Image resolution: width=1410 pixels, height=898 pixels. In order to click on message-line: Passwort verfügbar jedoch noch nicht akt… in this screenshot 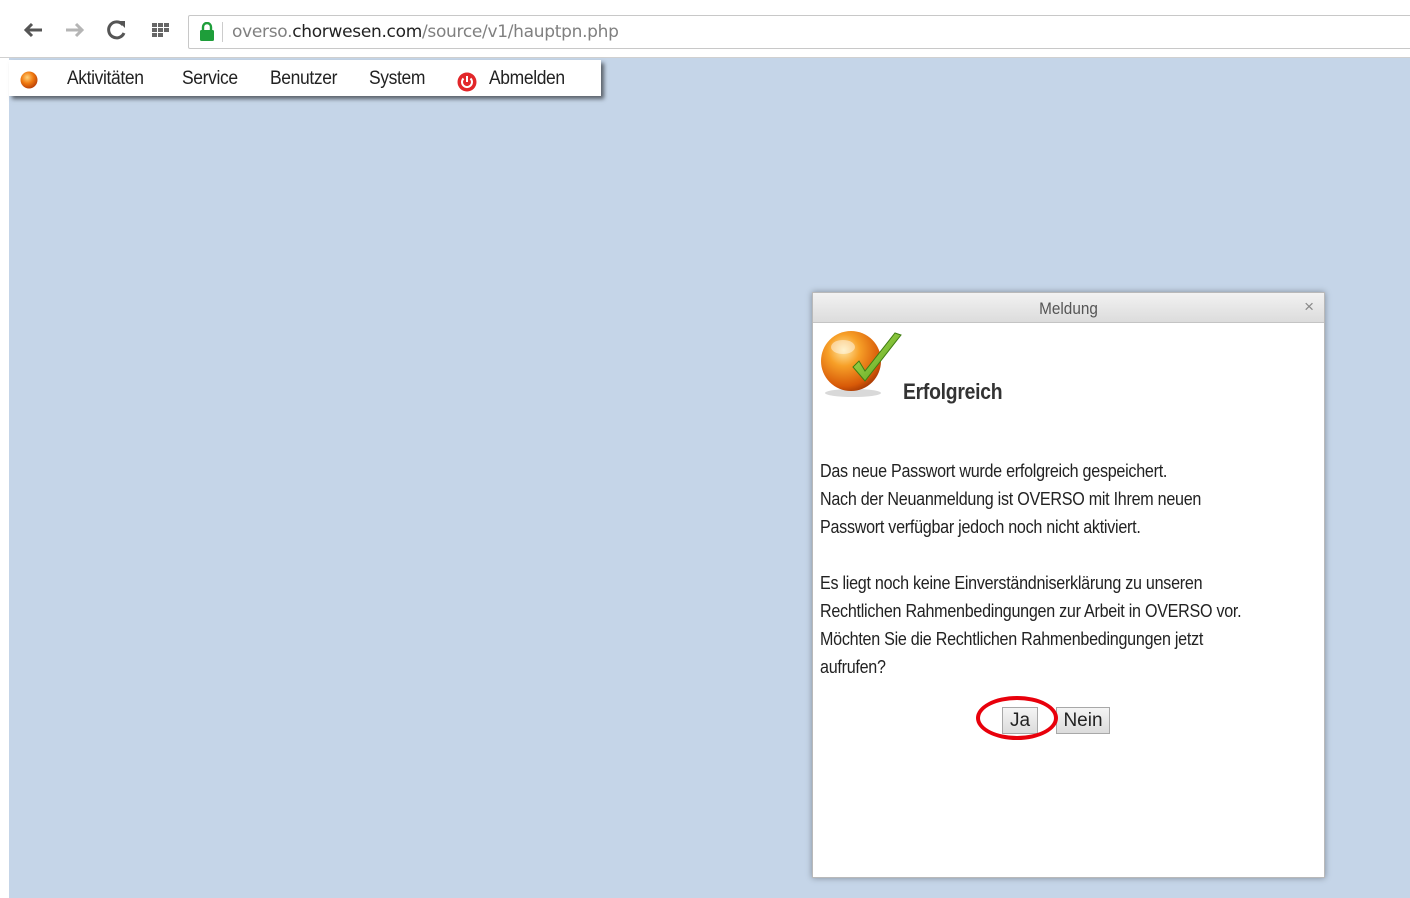, I will do `click(980, 526)`.